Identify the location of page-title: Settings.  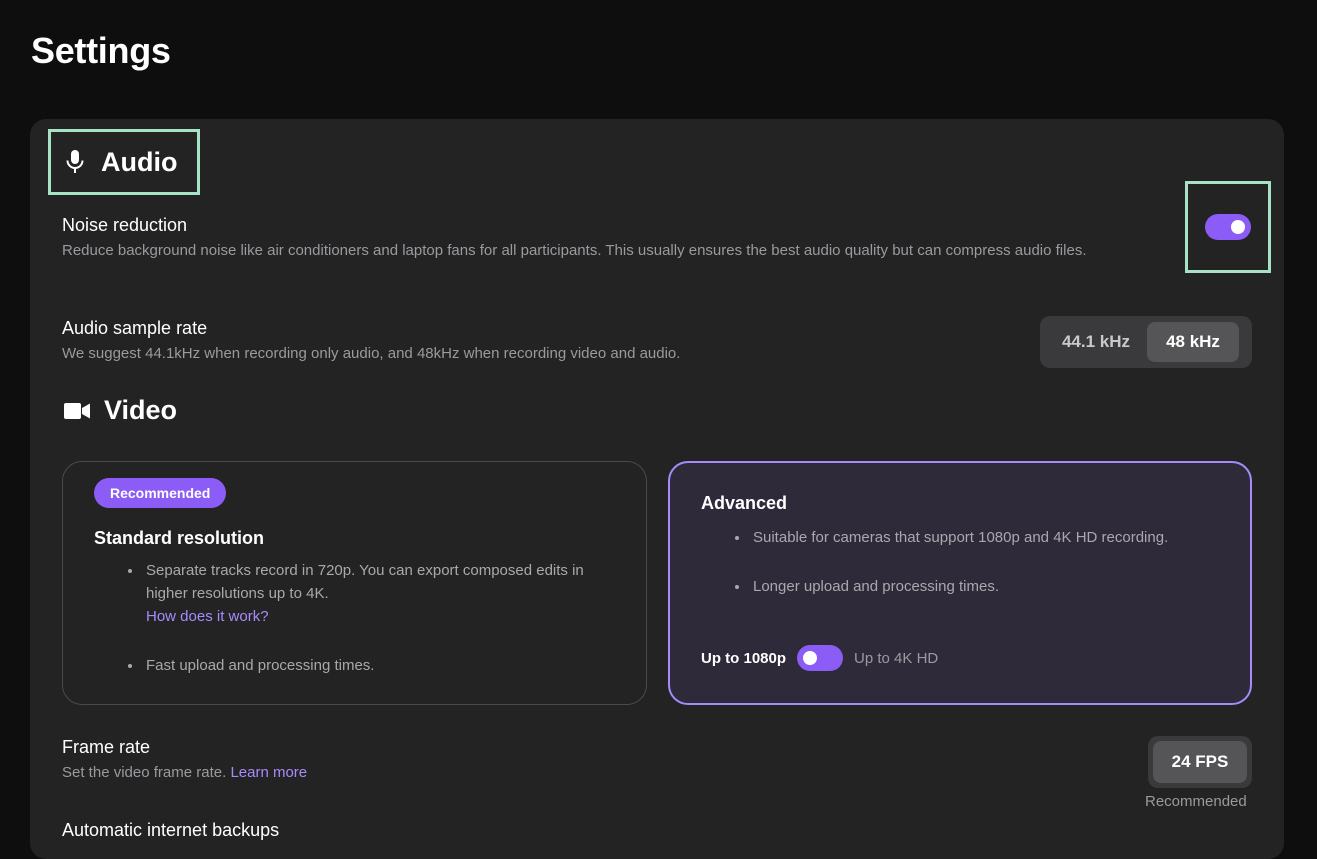
(101, 50).